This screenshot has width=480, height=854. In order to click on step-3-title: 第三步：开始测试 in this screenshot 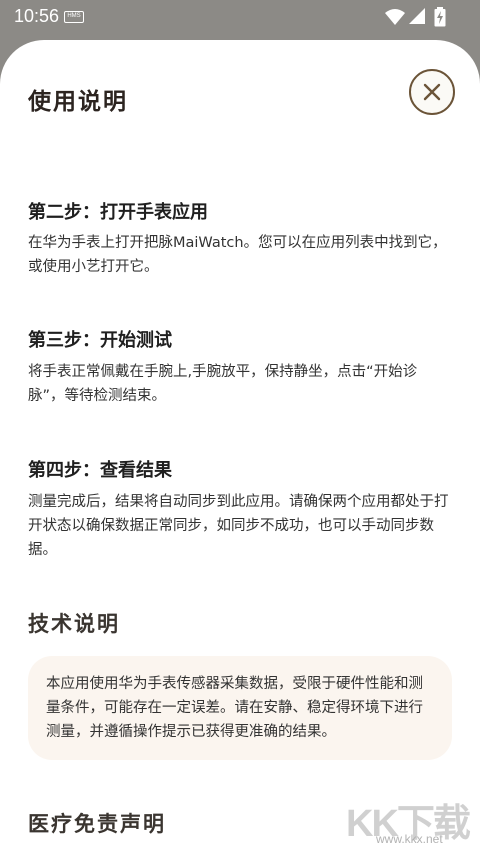, I will do `click(100, 340)`.